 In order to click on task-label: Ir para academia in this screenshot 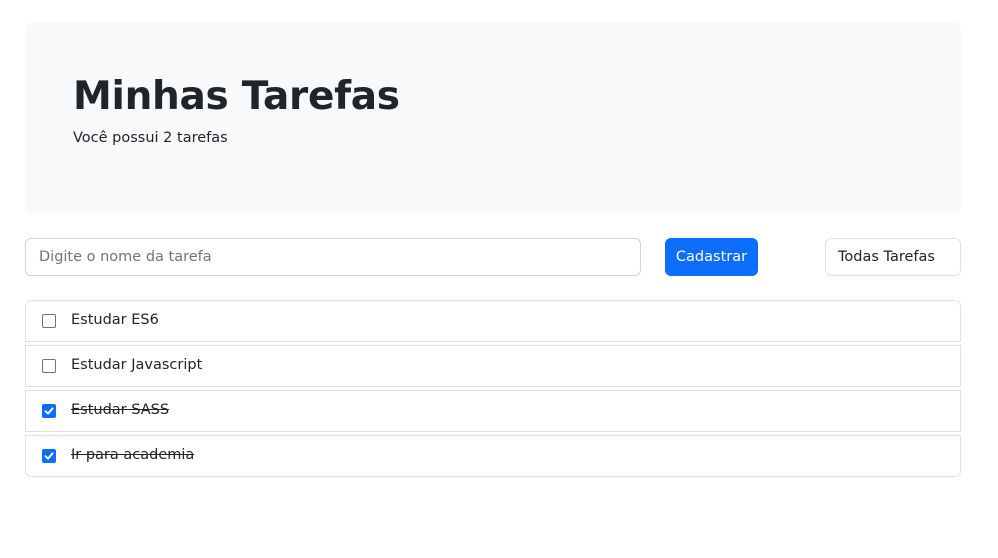, I will do `click(133, 455)`.